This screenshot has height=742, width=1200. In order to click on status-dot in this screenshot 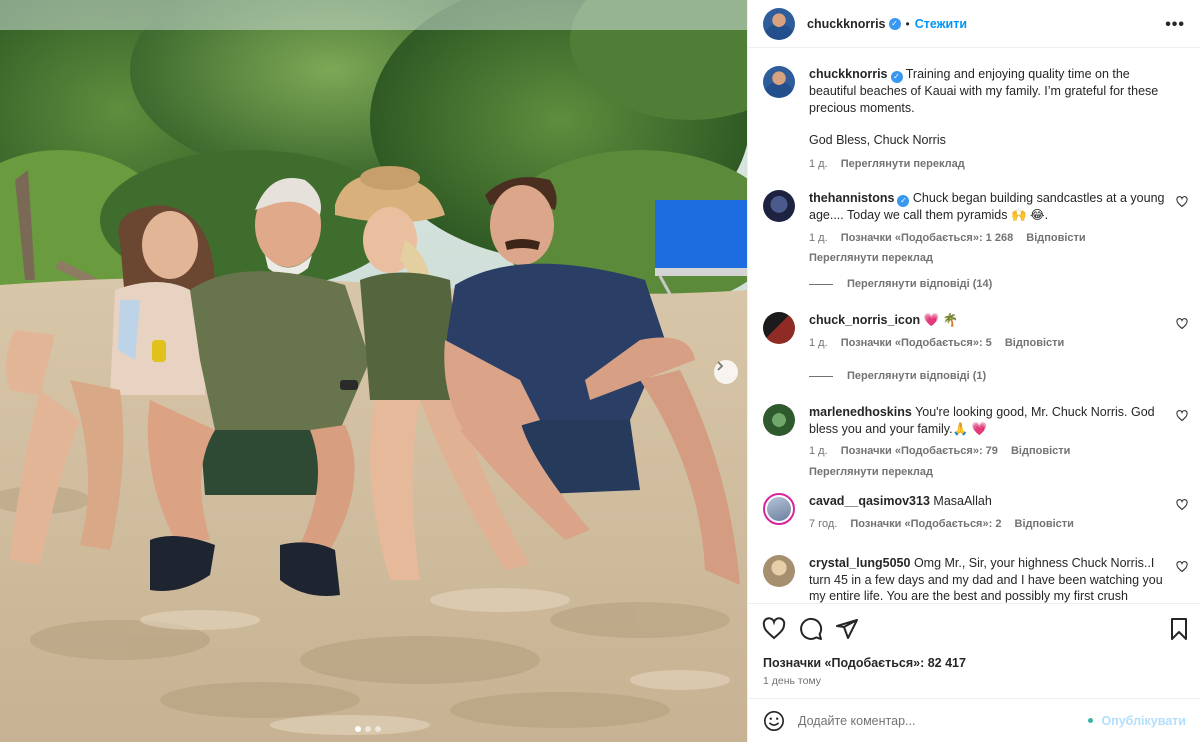, I will do `click(1090, 720)`.